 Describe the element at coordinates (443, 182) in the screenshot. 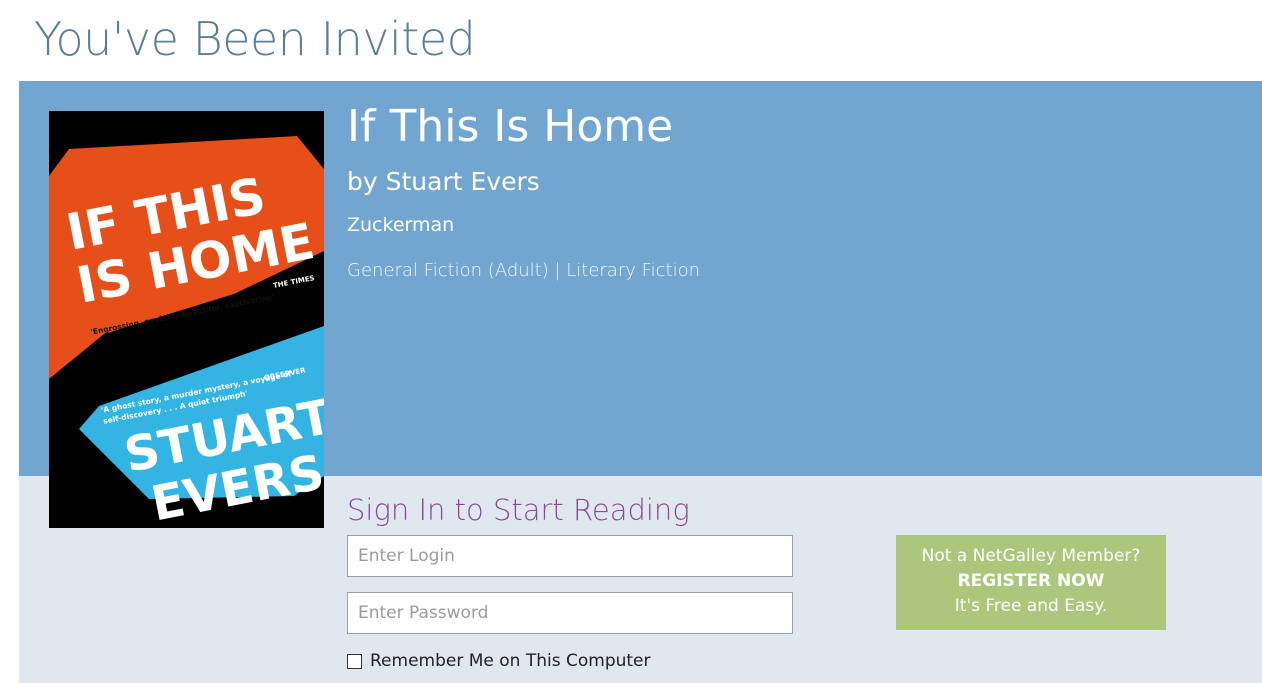

I see `book-author: by Stuart Evers` at that location.